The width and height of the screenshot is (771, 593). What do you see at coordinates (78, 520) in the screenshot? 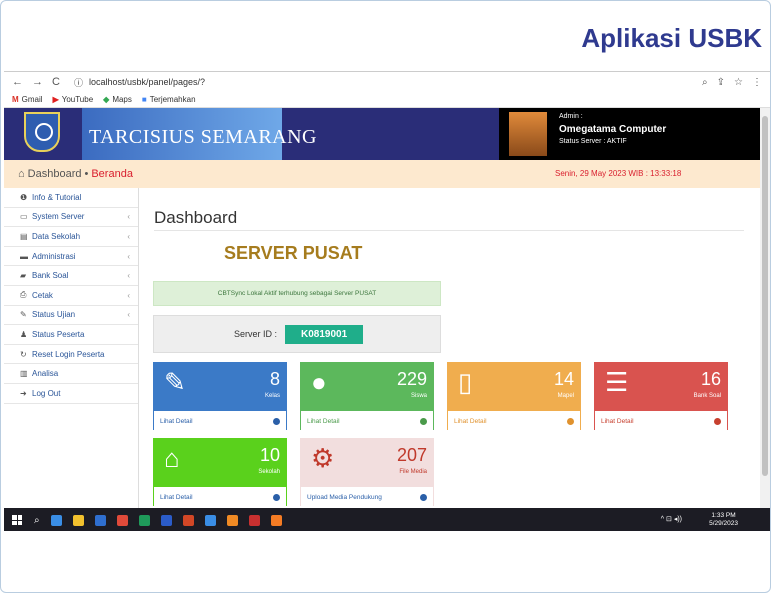
I see `folder-icon` at bounding box center [78, 520].